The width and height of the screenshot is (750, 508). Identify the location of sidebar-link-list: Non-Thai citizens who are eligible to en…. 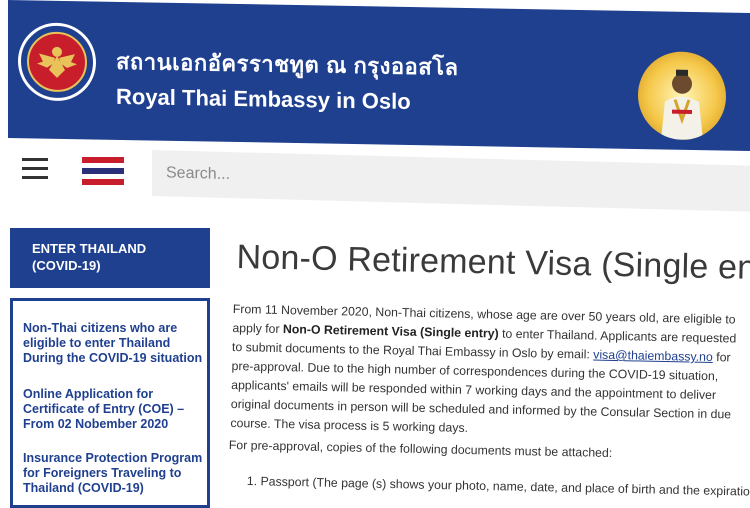
(110, 403).